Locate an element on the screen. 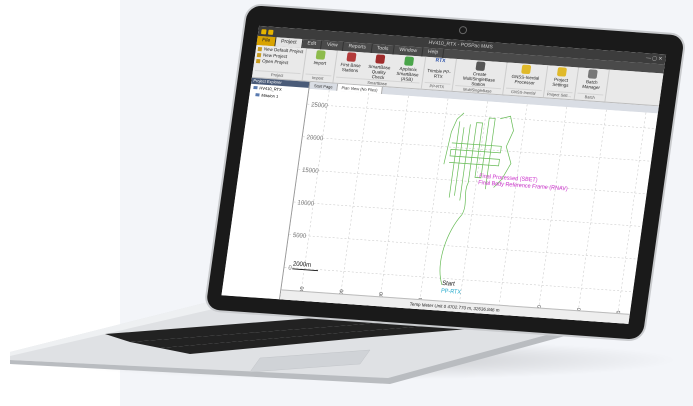  quality-check-icon is located at coordinates (380, 59).